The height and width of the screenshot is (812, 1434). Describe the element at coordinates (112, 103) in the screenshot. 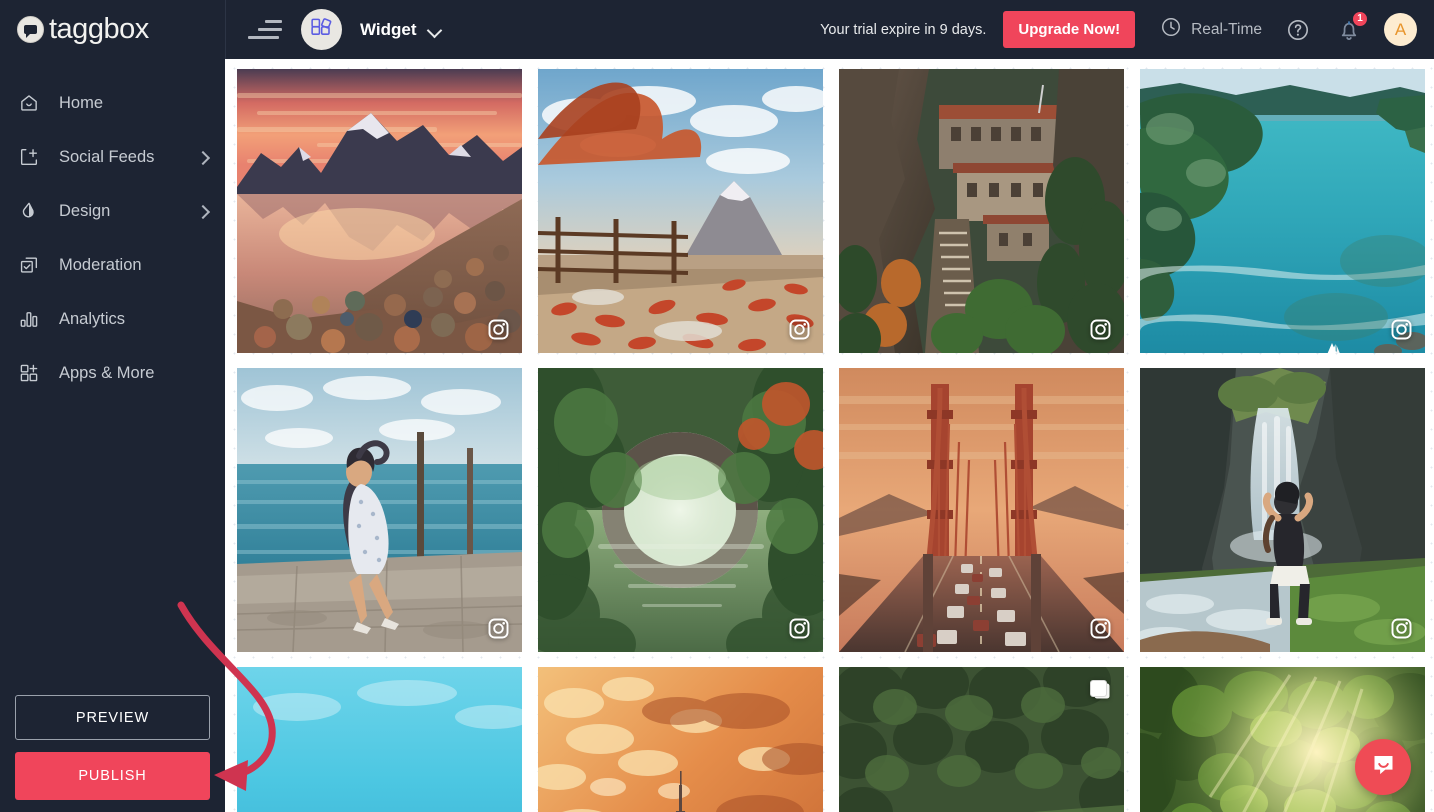

I see `sidebar-item-home: Home` at that location.